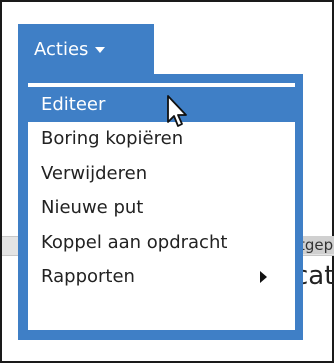 The width and height of the screenshot is (334, 363). I want to click on menu-item-label: Verwijderen, so click(94, 173).